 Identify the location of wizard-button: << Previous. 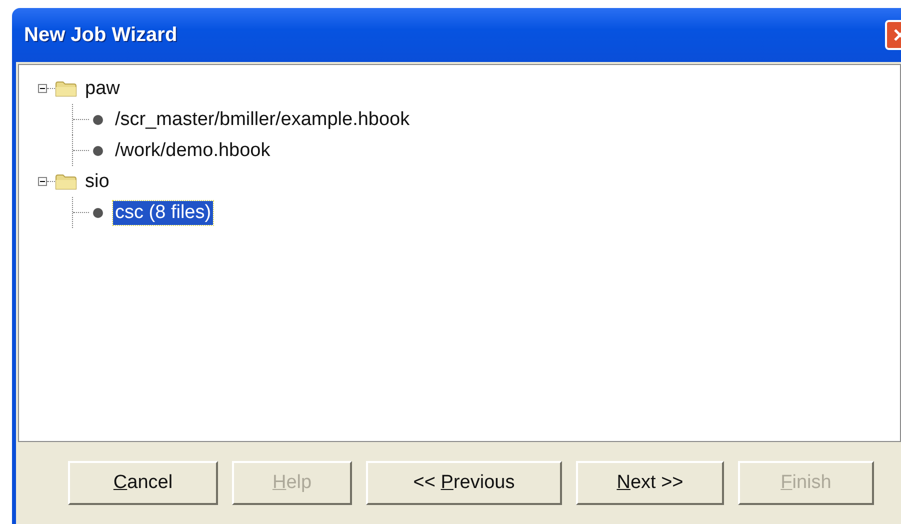
(464, 483).